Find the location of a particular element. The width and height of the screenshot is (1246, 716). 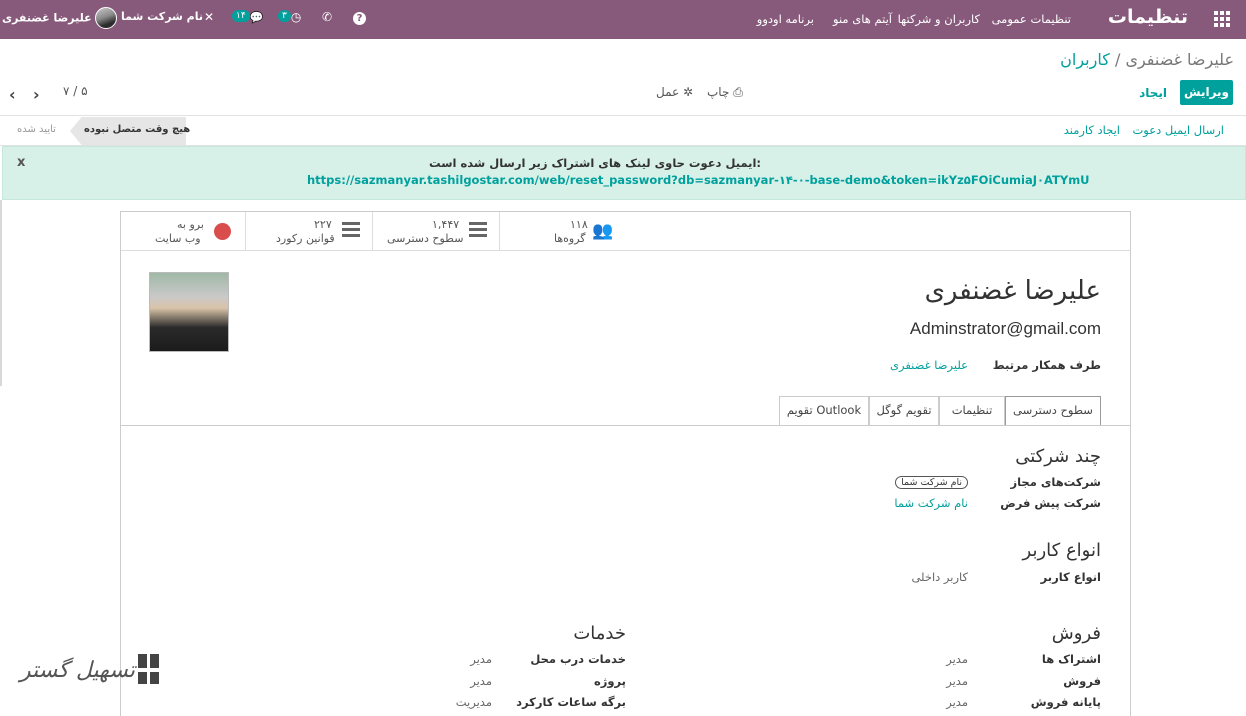

gear-icon: ✲ is located at coordinates (688, 92).